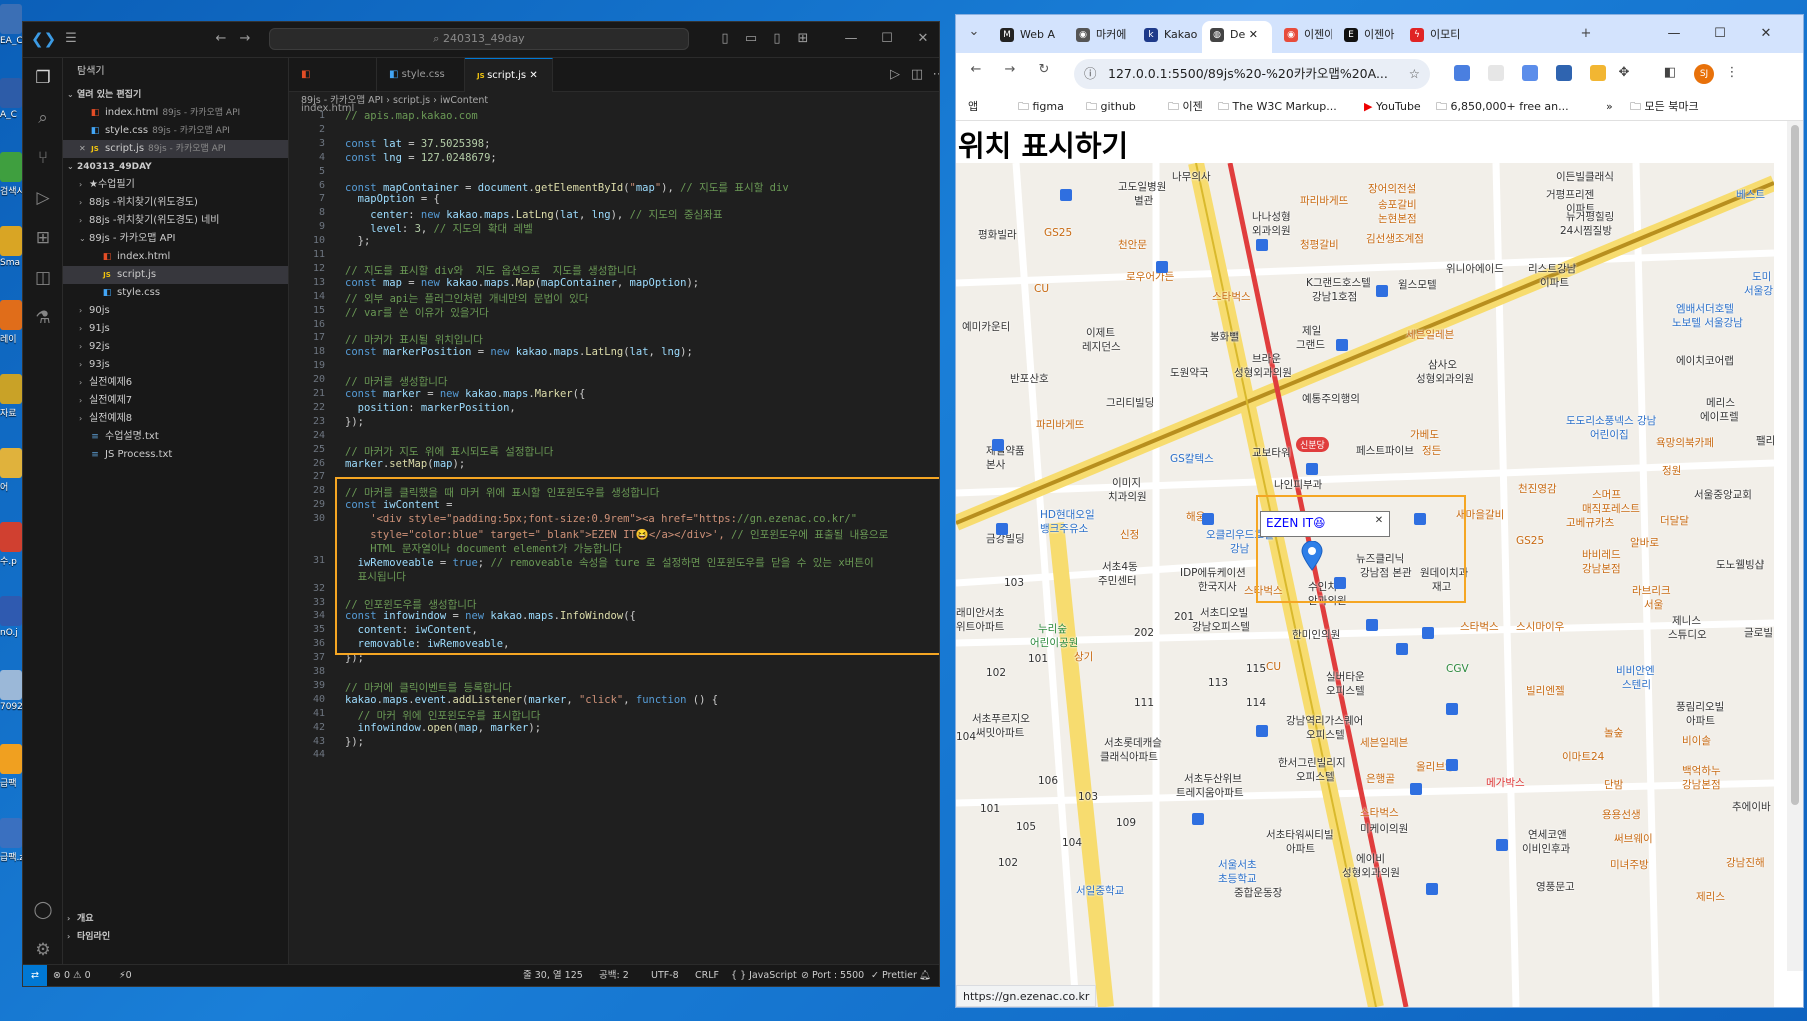  Describe the element at coordinates (1719, 416) in the screenshot. I see `map-poi-label: 에이프렐` at that location.